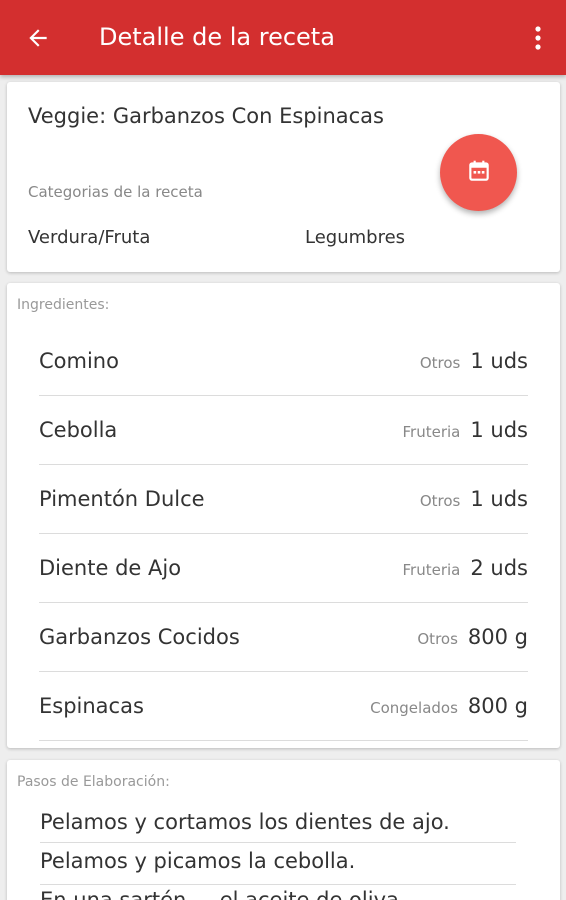  I want to click on list-item: Diente de Ajo Fruteria 2 uds, so click(283, 568).